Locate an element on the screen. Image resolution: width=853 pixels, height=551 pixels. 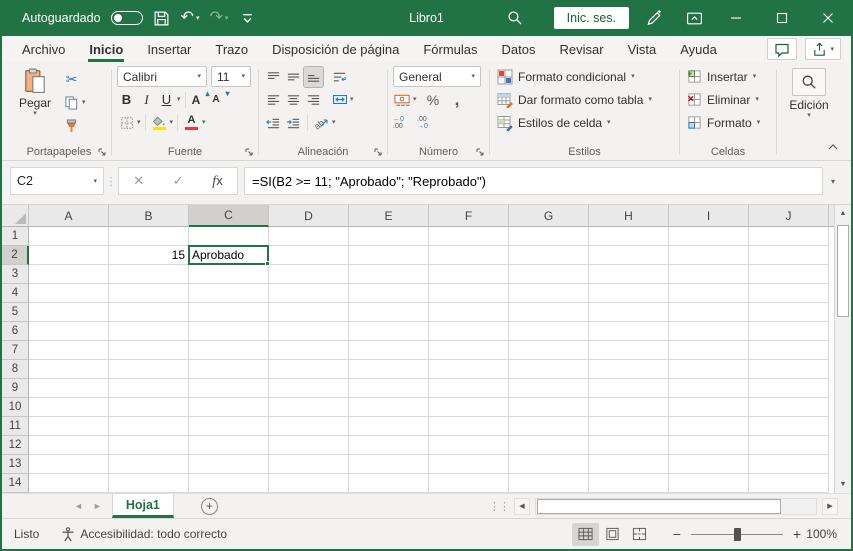
view-page-layout-button is located at coordinates (612, 534).